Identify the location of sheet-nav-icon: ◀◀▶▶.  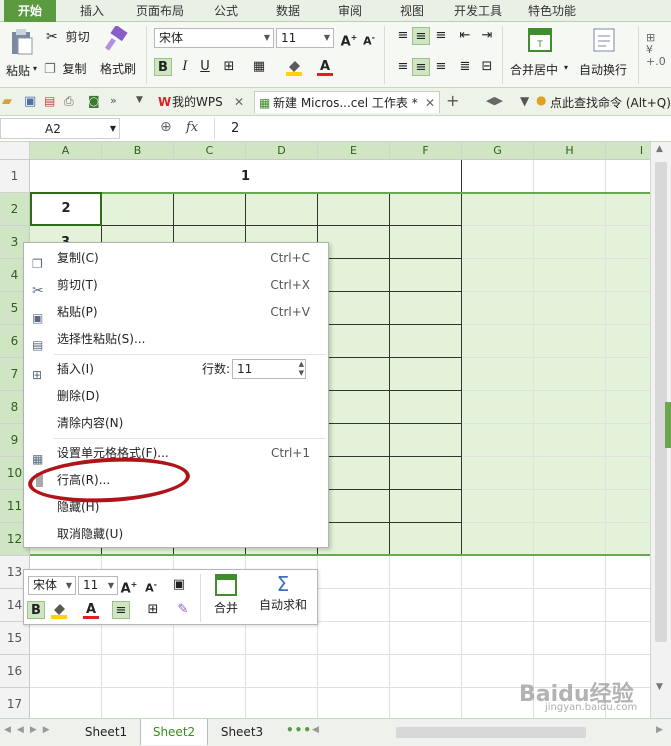
(30, 730).